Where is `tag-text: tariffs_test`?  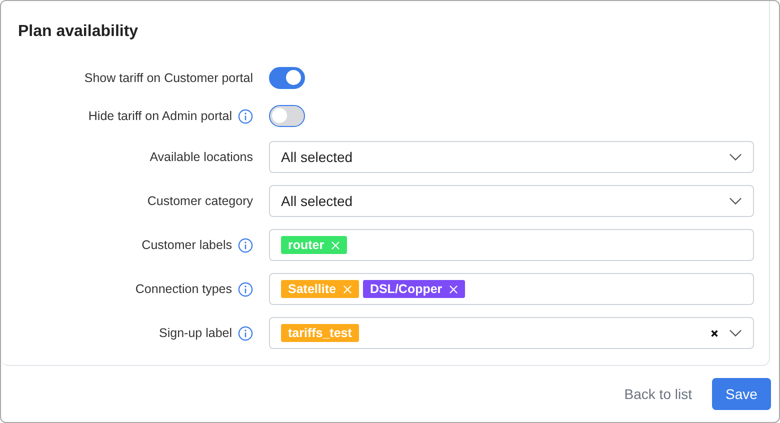 tag-text: tariffs_test is located at coordinates (320, 333).